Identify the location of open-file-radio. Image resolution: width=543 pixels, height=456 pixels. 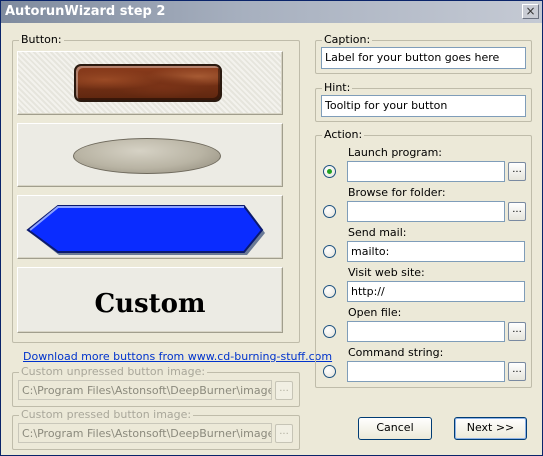
(329, 331).